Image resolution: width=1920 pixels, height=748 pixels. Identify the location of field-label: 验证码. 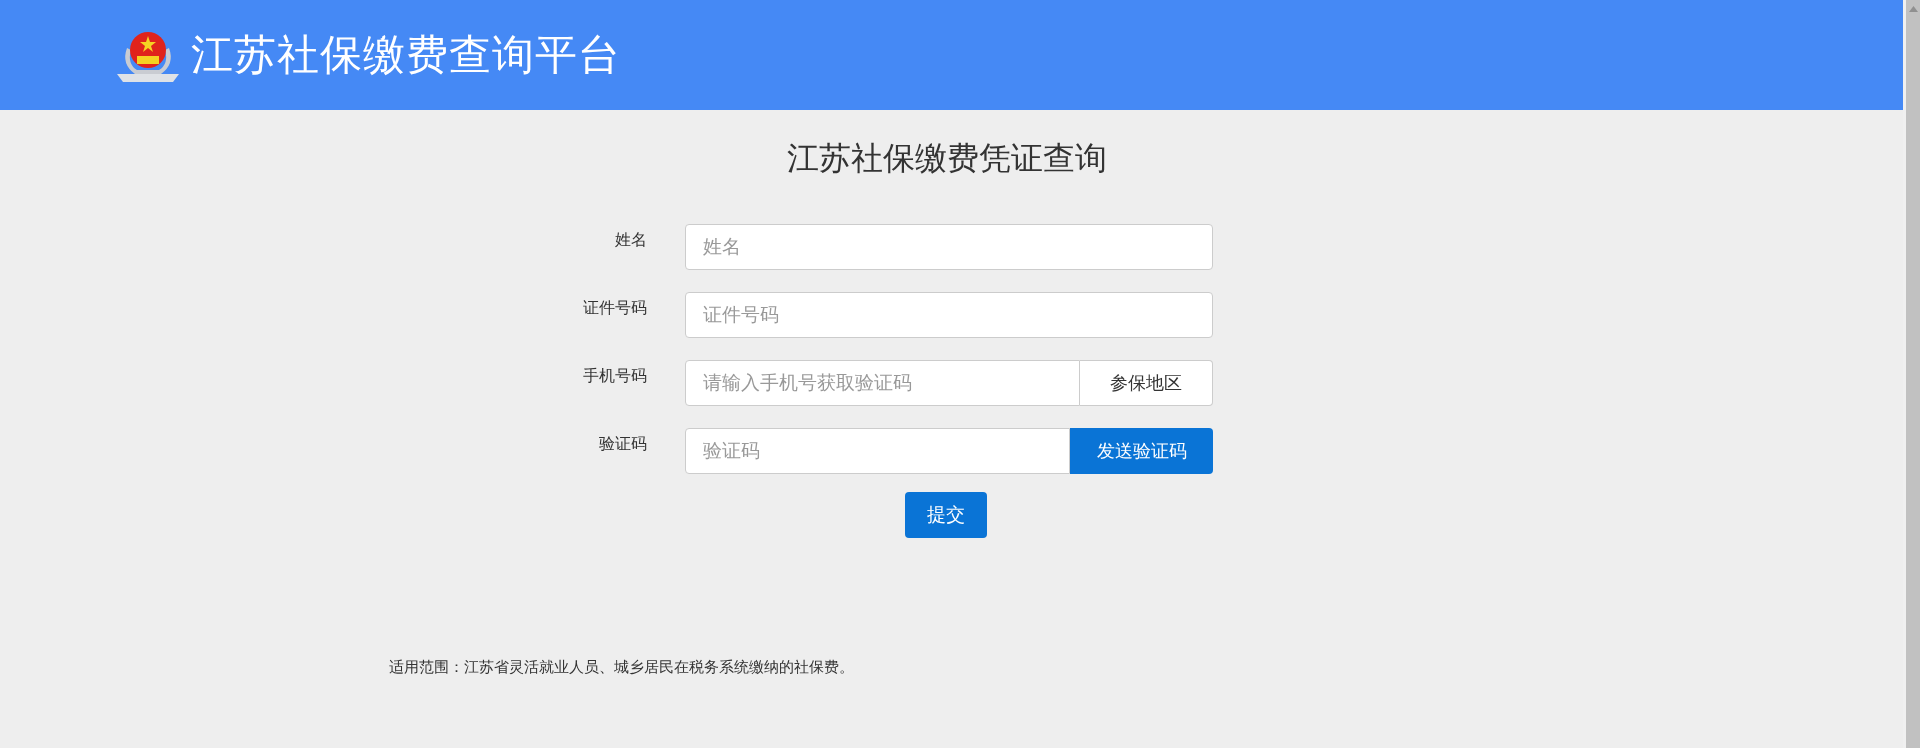
(622, 444).